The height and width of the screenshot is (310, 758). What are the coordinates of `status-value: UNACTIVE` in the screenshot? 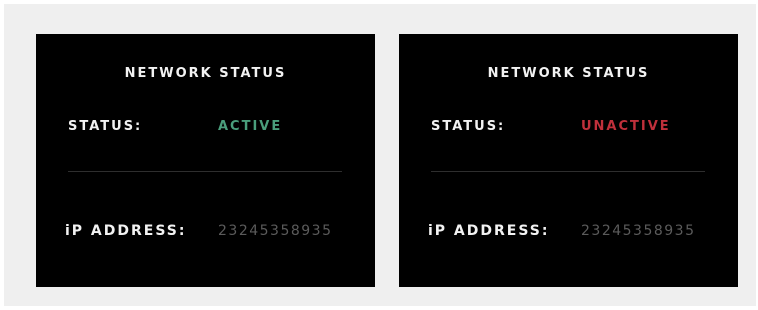 It's located at (626, 126).